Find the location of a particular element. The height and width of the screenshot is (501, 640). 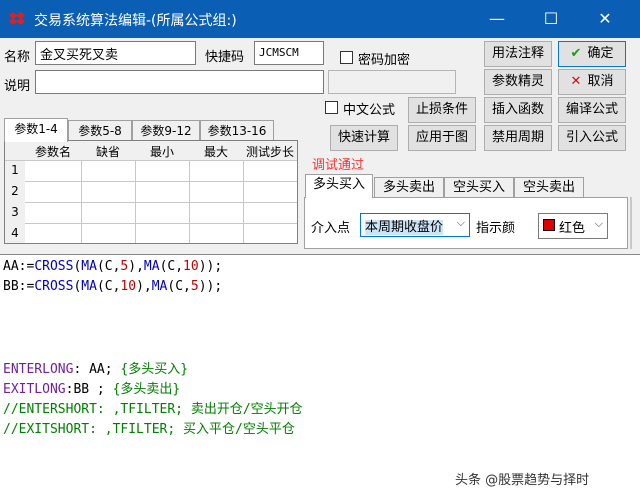

tab-params-5-8: 参数5-8 is located at coordinates (100, 130).